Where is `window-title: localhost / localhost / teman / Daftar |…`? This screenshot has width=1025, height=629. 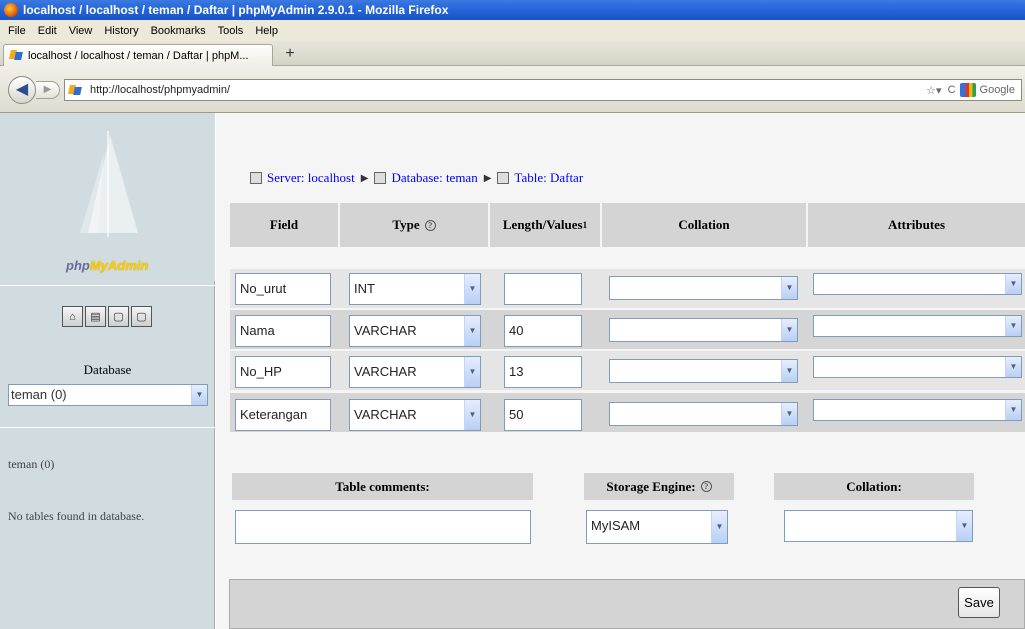
window-title: localhost / localhost / teman / Daftar |… is located at coordinates (236, 10).